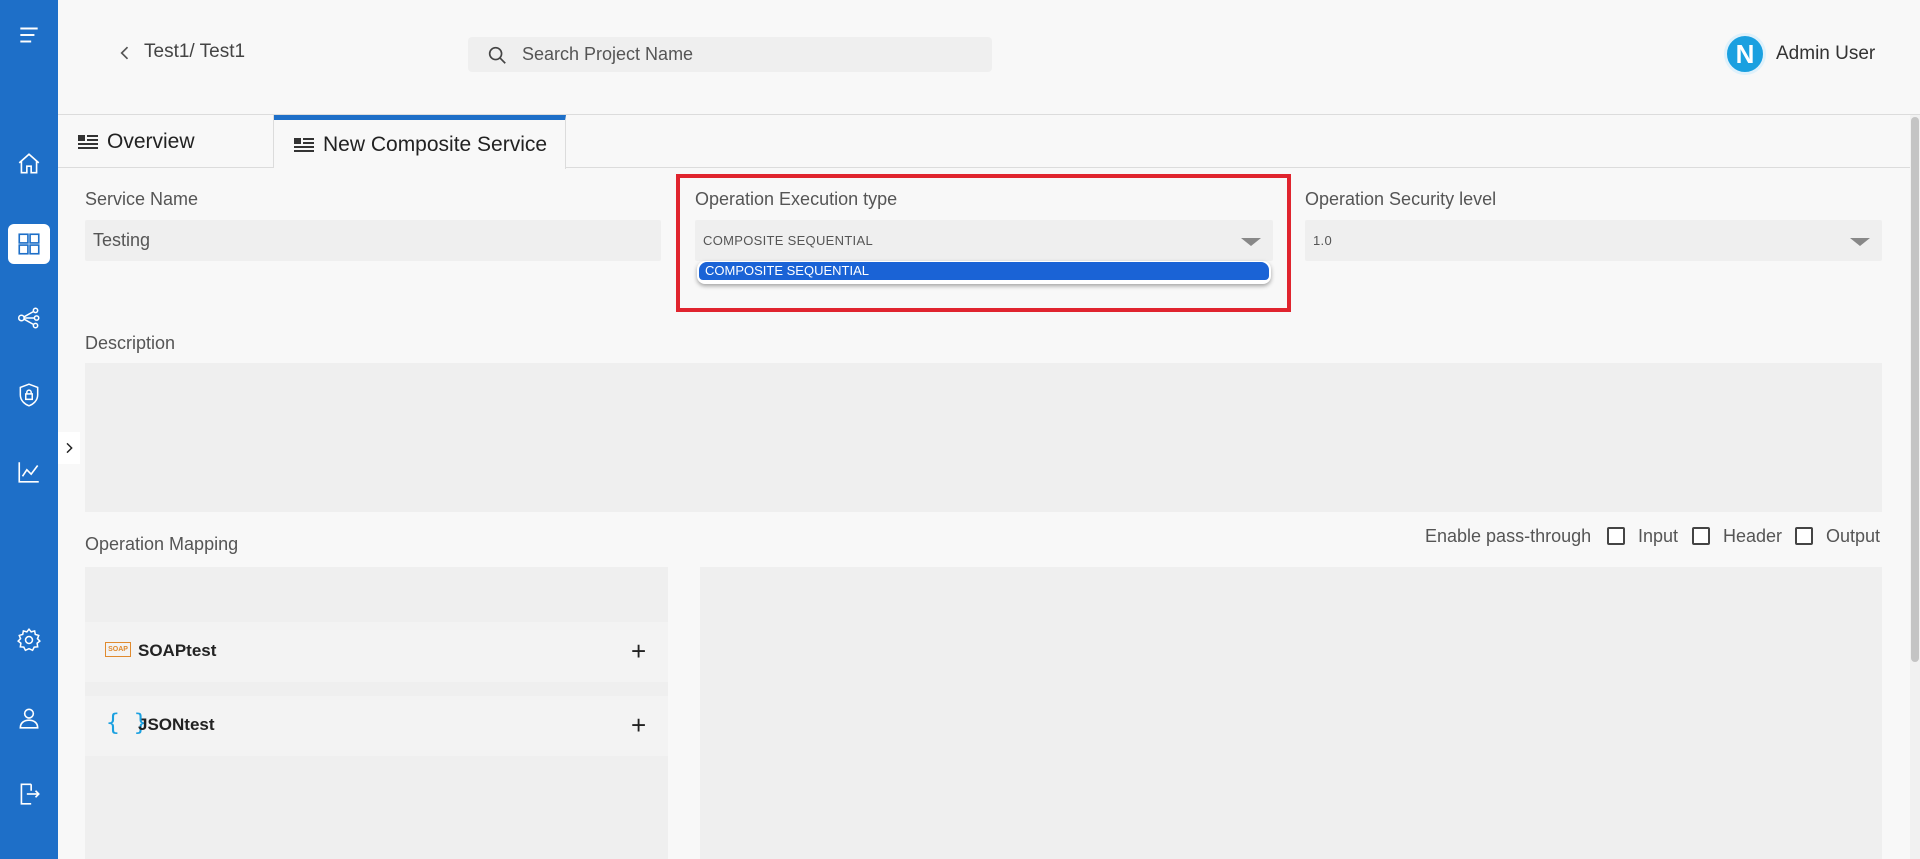 The width and height of the screenshot is (1920, 859). What do you see at coordinates (435, 144) in the screenshot?
I see `tab-label: New Composite Service` at bounding box center [435, 144].